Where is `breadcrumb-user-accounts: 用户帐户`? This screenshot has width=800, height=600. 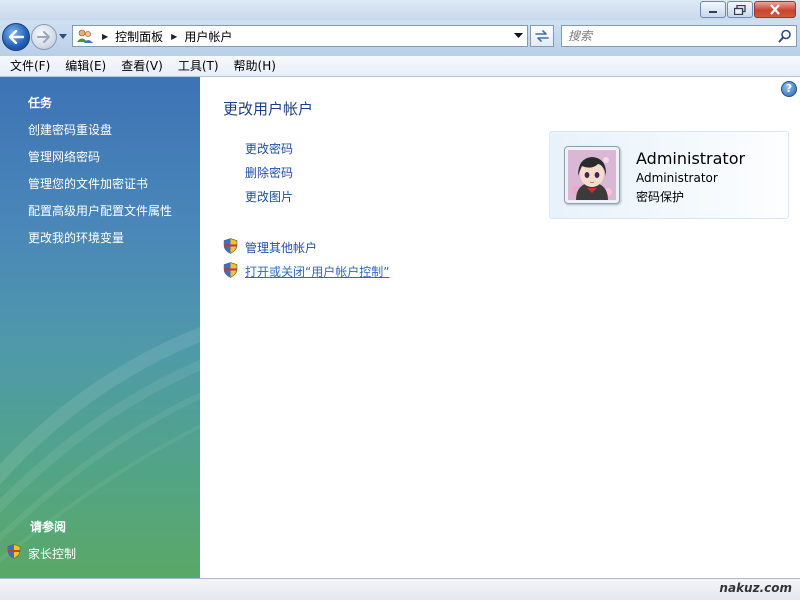
breadcrumb-user-accounts: 用户帐户 is located at coordinates (208, 36).